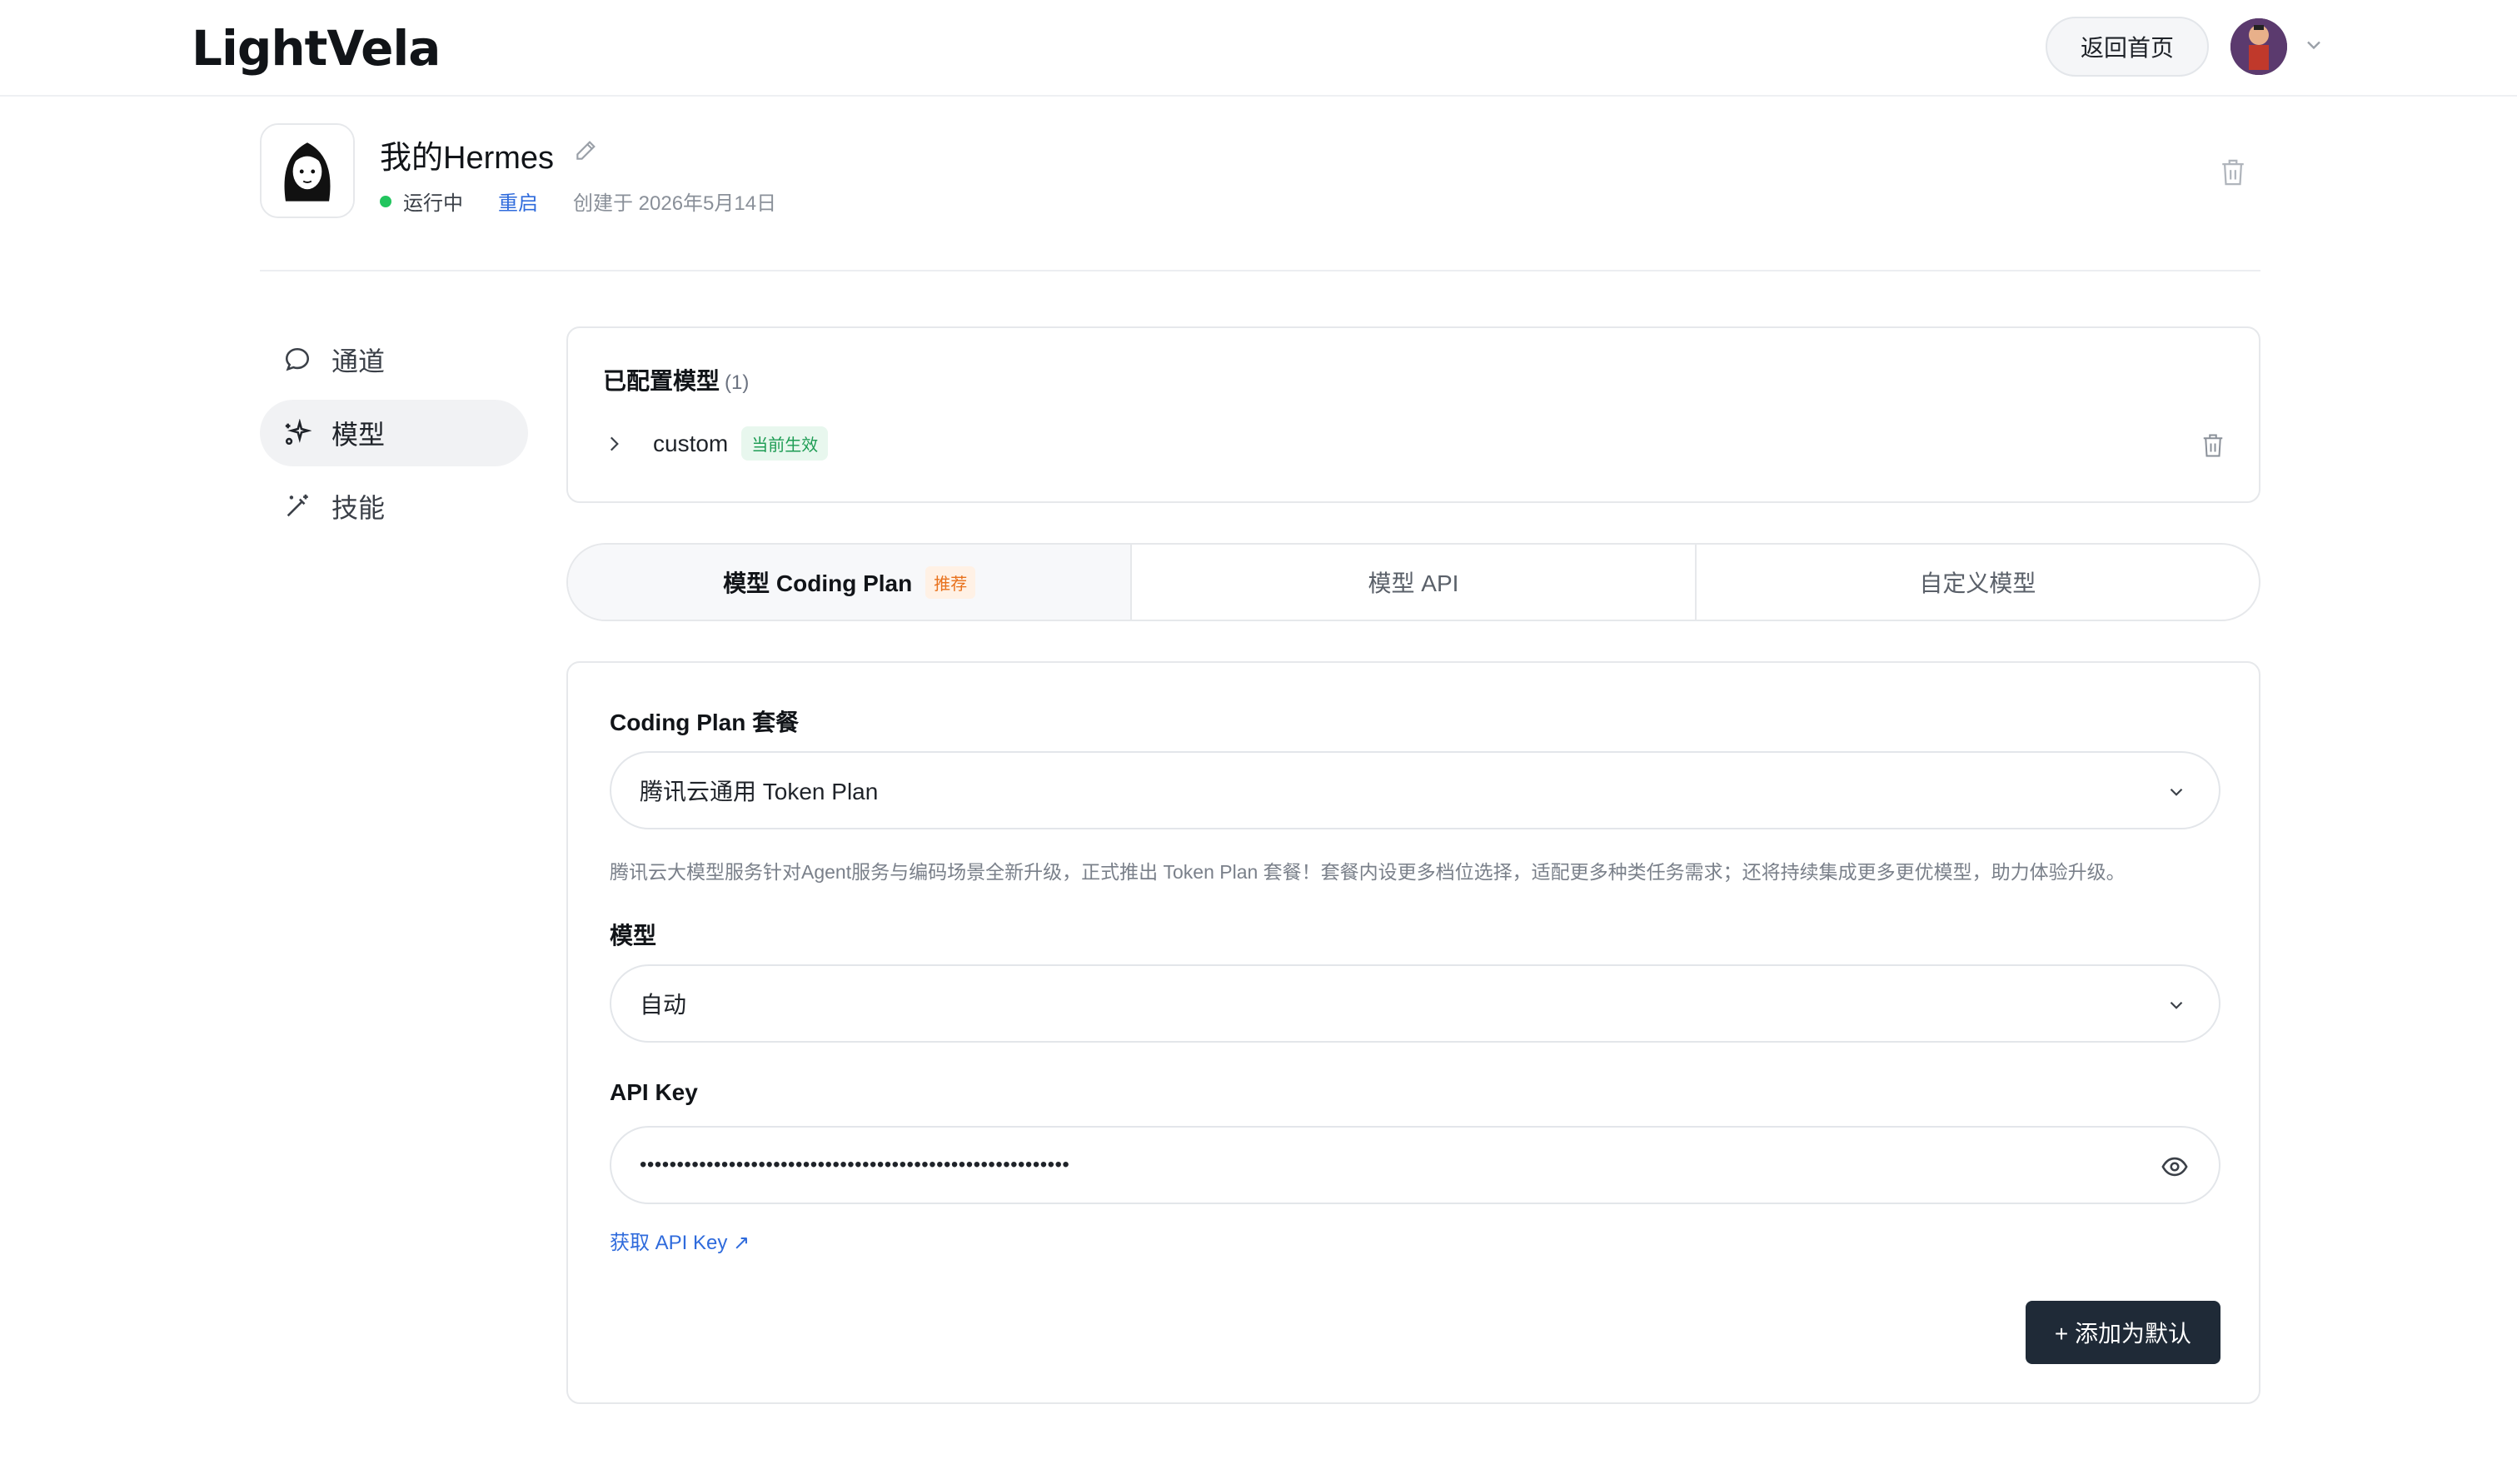  What do you see at coordinates (359, 435) in the screenshot?
I see `sidebar-item-label: 模型` at bounding box center [359, 435].